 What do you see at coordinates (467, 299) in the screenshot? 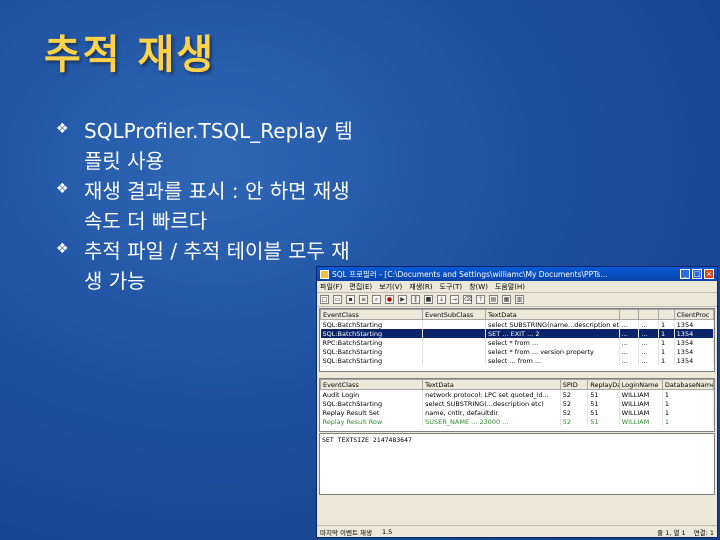
I see `clear-icon: ⌫` at bounding box center [467, 299].